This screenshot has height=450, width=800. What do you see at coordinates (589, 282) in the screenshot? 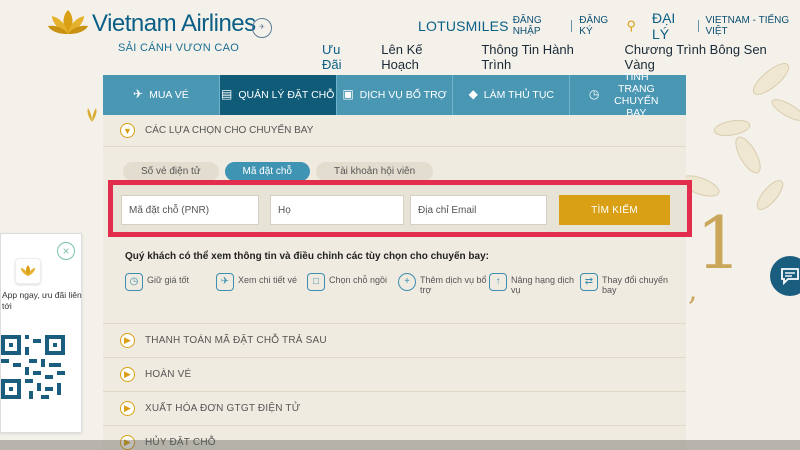
I see `change-ticket-icon: ⇄` at bounding box center [589, 282].